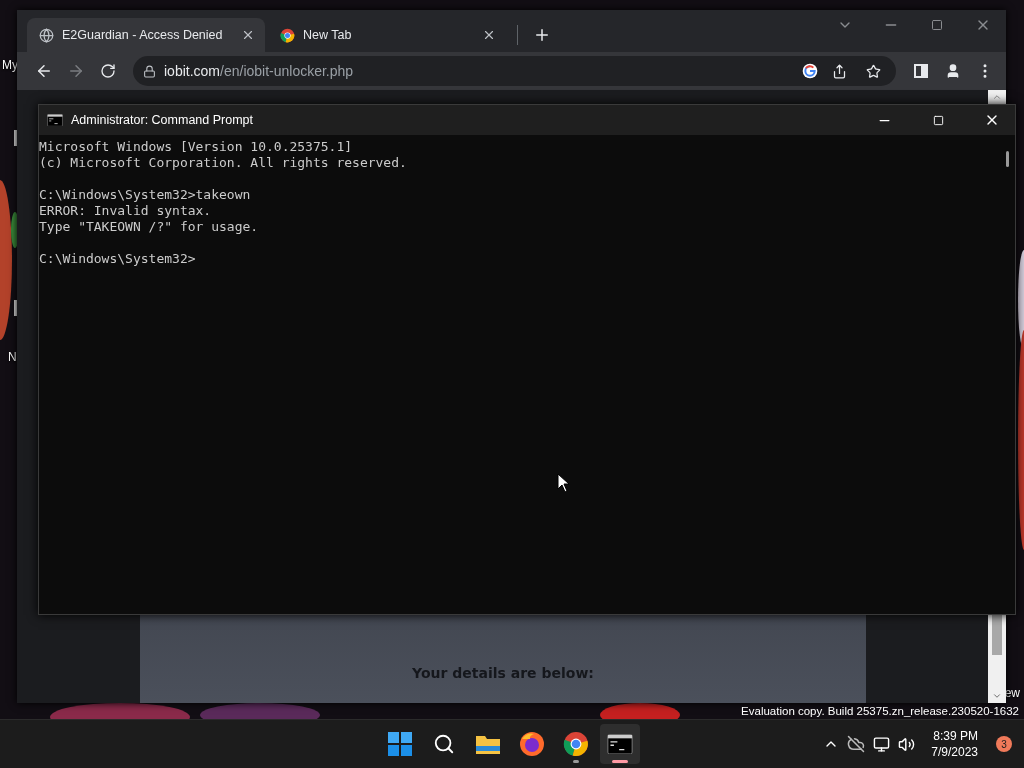 Image resolution: width=1024 pixels, height=768 pixels. I want to click on command-prompt-icon, so click(55, 120).